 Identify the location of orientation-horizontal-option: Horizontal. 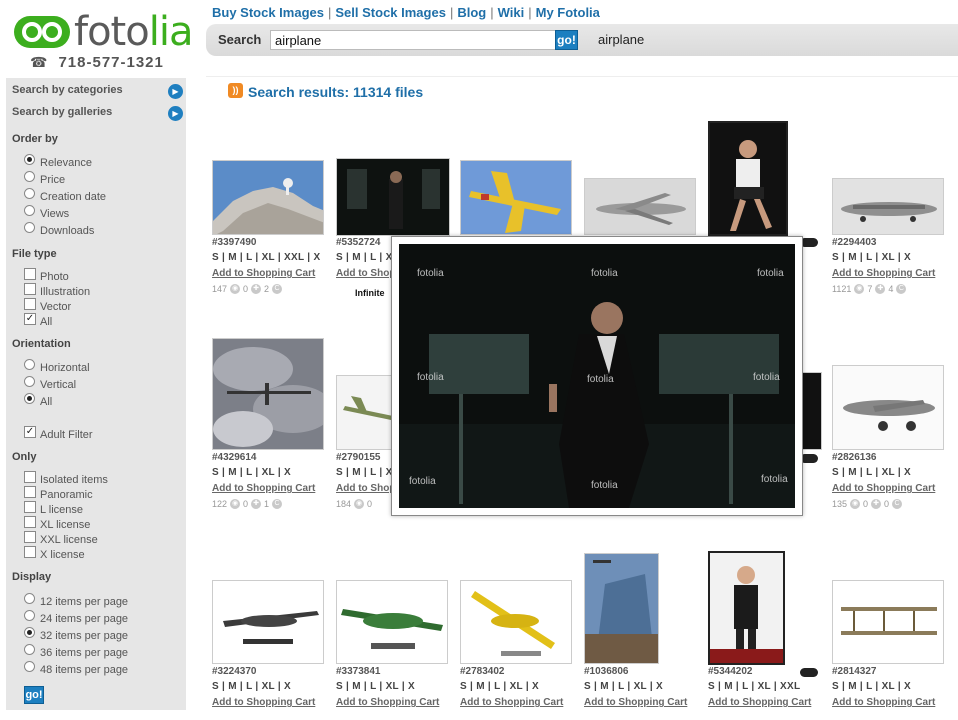
(57, 366).